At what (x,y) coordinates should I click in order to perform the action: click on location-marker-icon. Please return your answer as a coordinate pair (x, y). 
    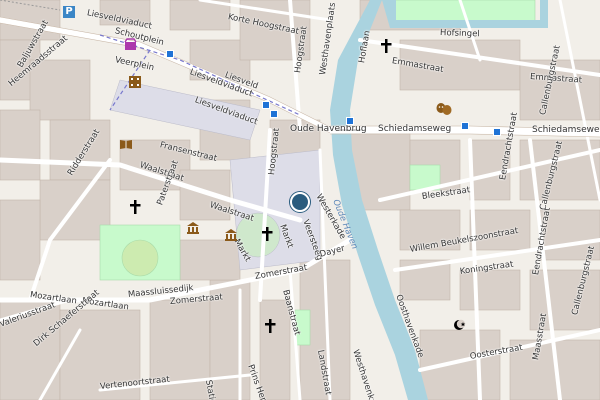
    Looking at the image, I should click on (300, 202).